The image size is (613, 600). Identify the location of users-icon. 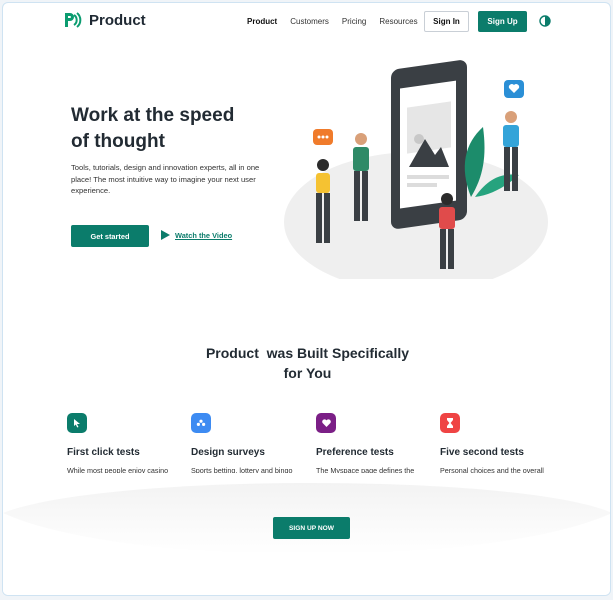
(201, 423).